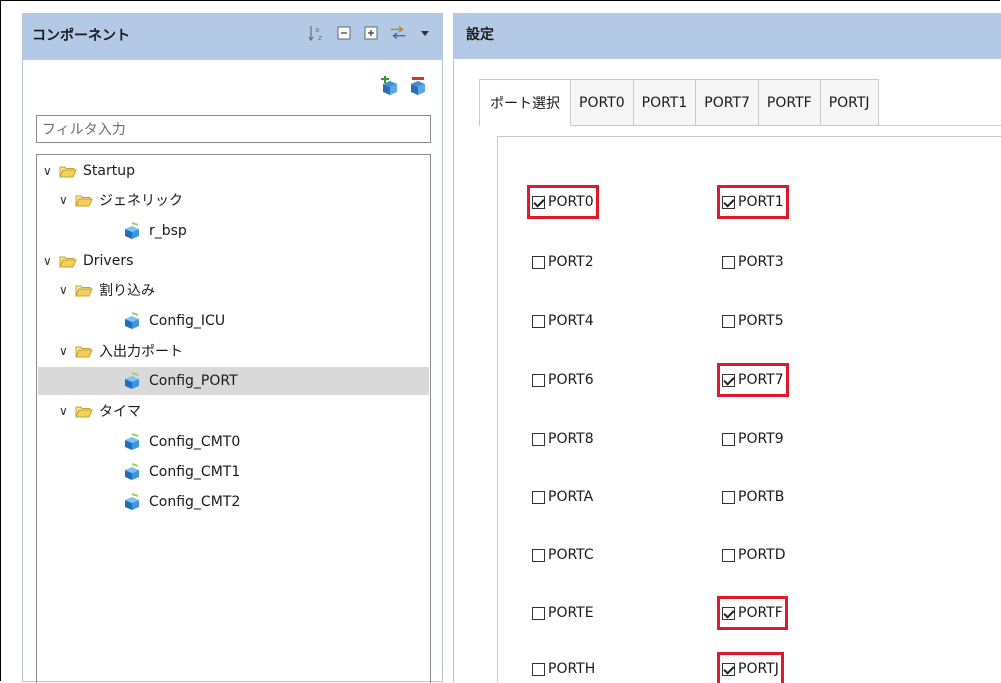  Describe the element at coordinates (121, 200) in the screenshot. I see `tree-node-generic: ∨ ジェネリック` at that location.